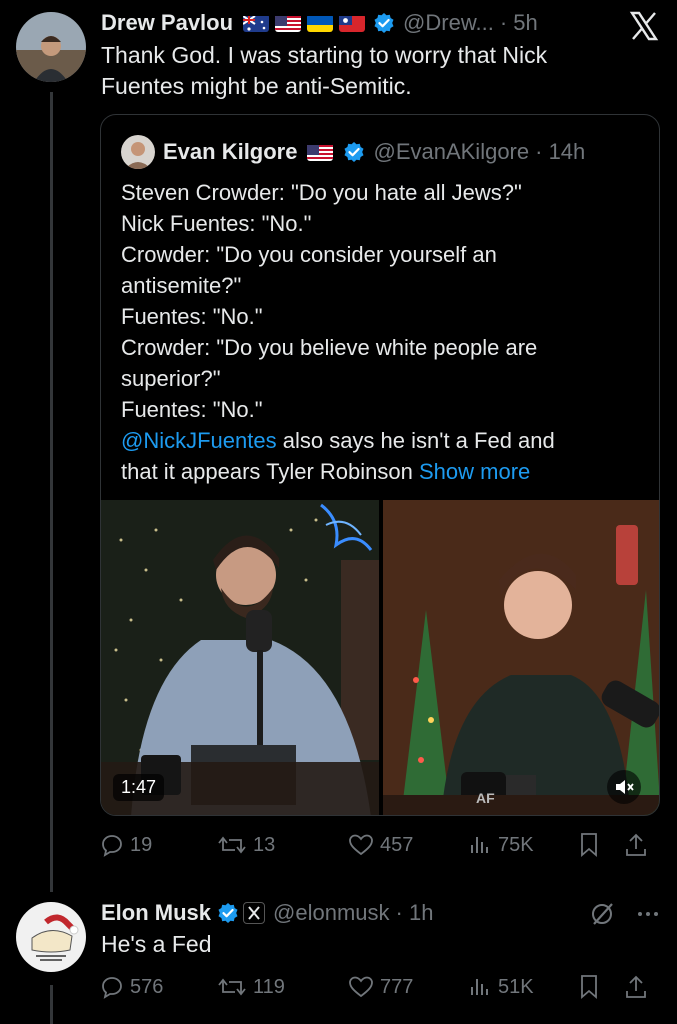  What do you see at coordinates (147, 986) in the screenshot?
I see `reply-count: 576` at bounding box center [147, 986].